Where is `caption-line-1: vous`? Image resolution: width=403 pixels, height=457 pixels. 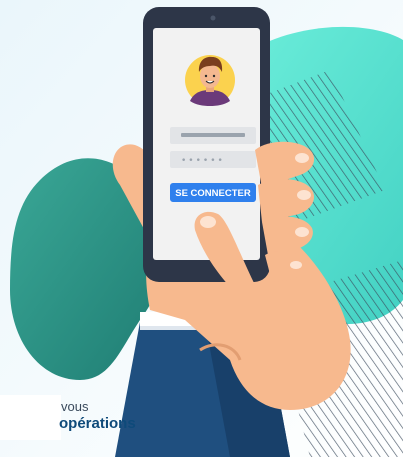
caption-line-1: vous is located at coordinates (75, 406).